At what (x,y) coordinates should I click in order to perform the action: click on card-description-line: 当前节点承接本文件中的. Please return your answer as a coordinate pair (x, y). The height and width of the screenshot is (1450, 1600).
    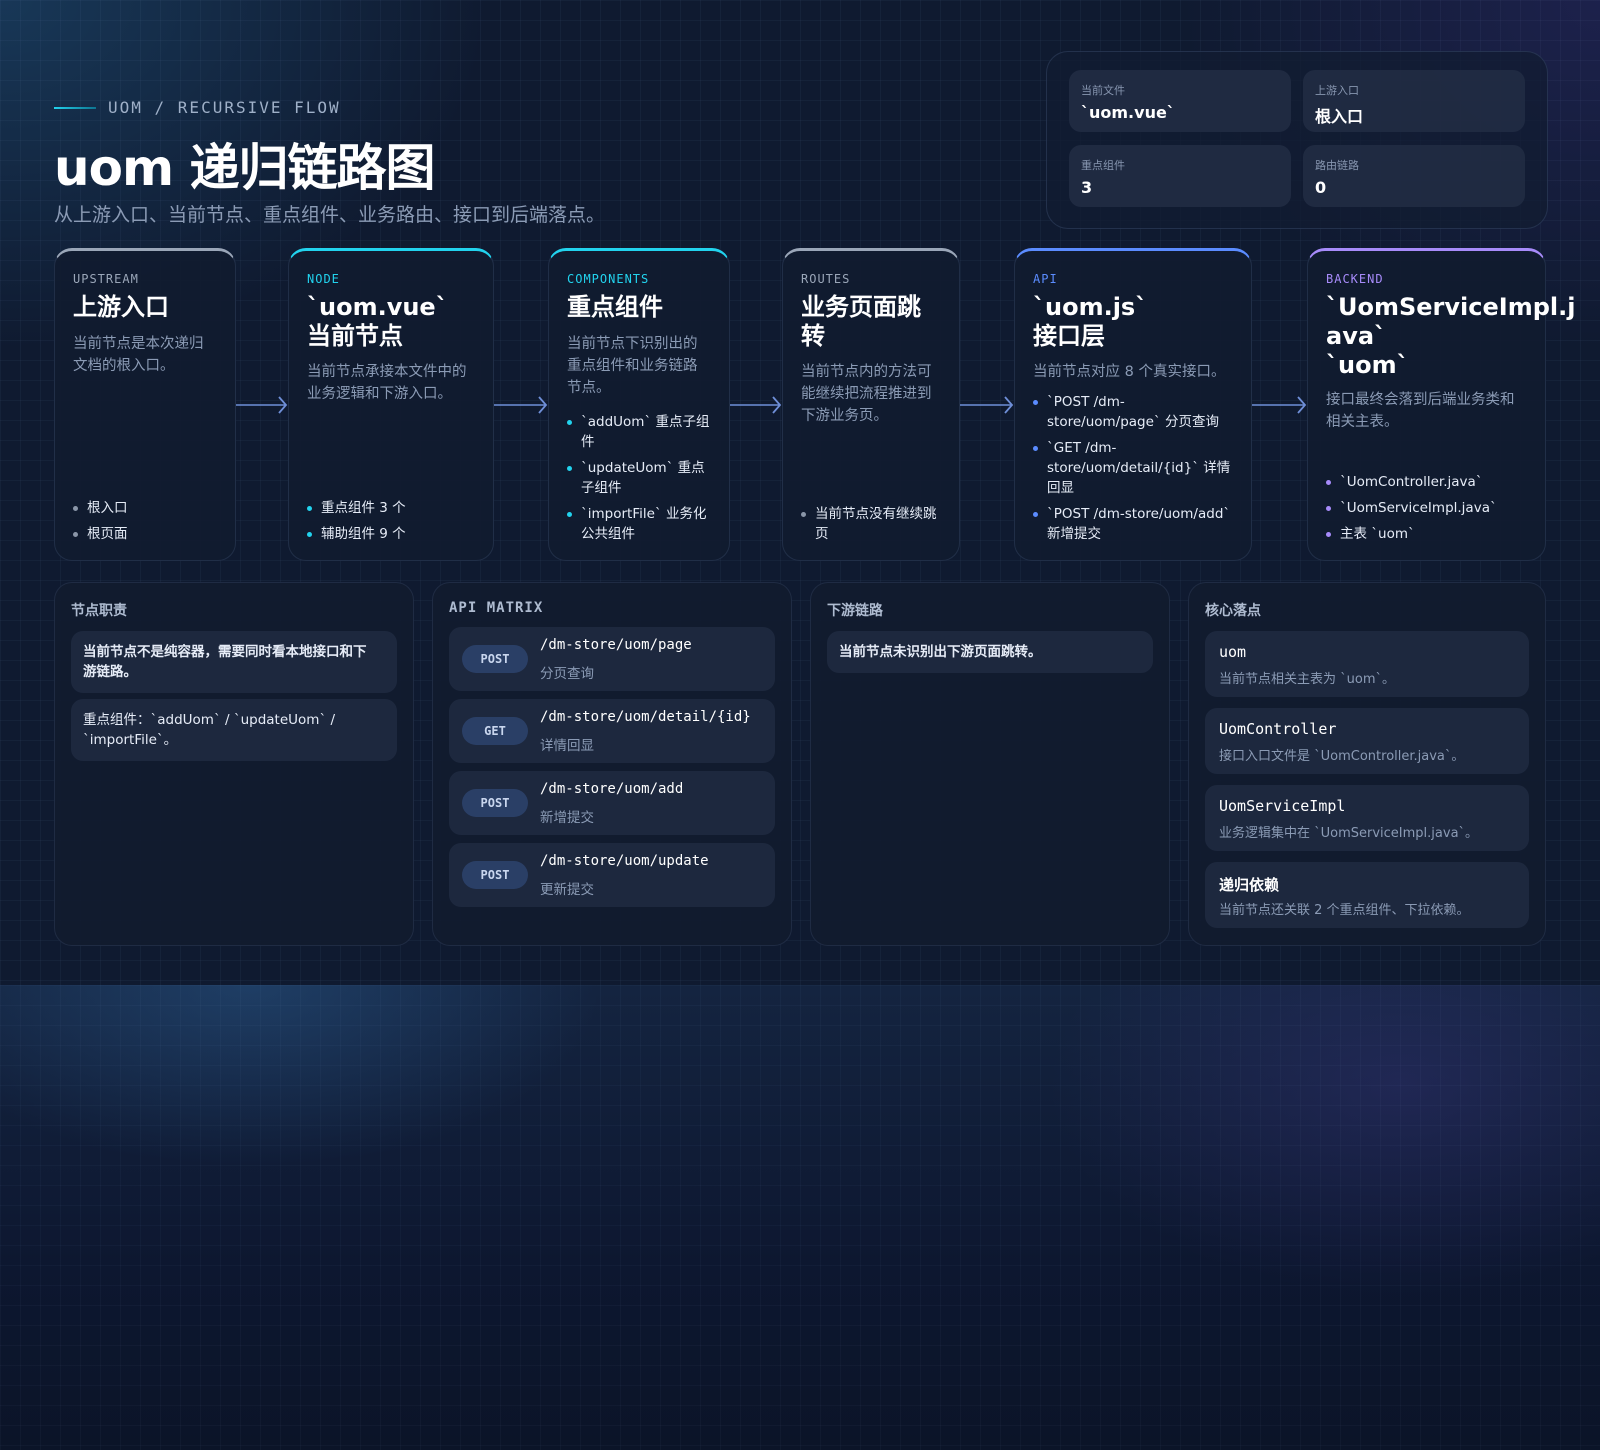
    Looking at the image, I should click on (387, 372).